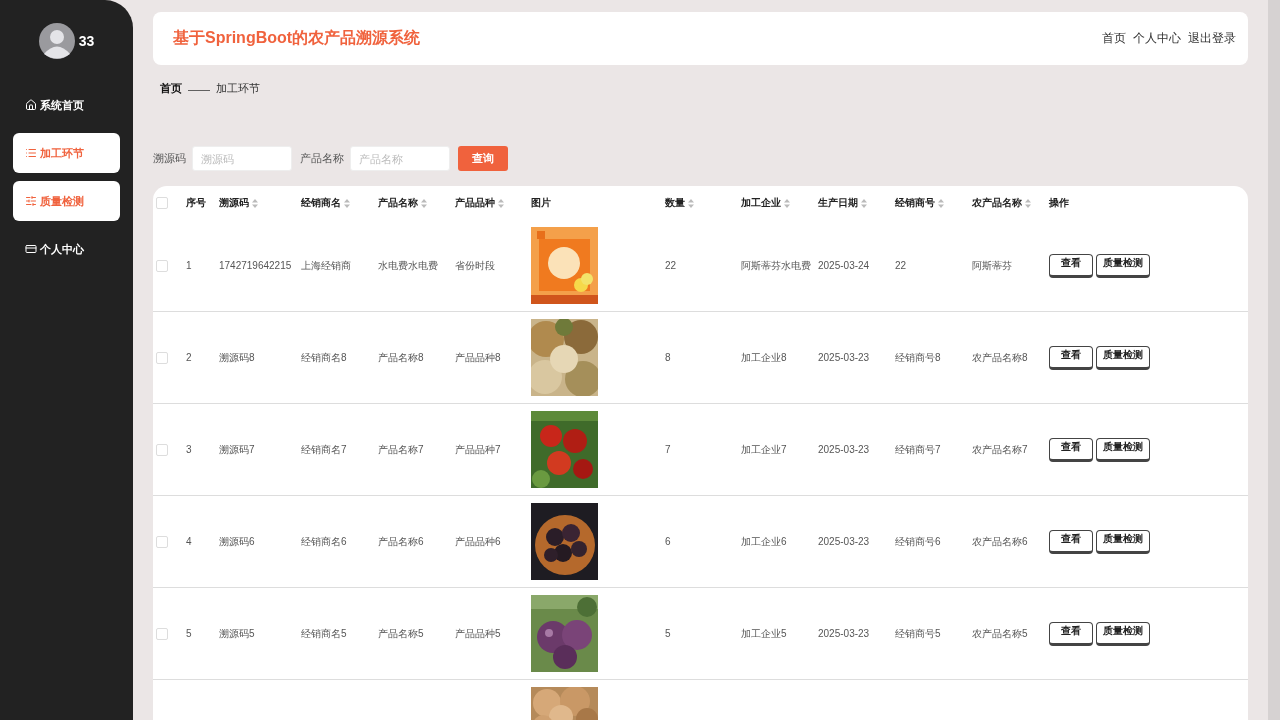 The height and width of the screenshot is (720, 1280). Describe the element at coordinates (764, 633) in the screenshot. I see `table-cell-text: 加工企业5` at that location.